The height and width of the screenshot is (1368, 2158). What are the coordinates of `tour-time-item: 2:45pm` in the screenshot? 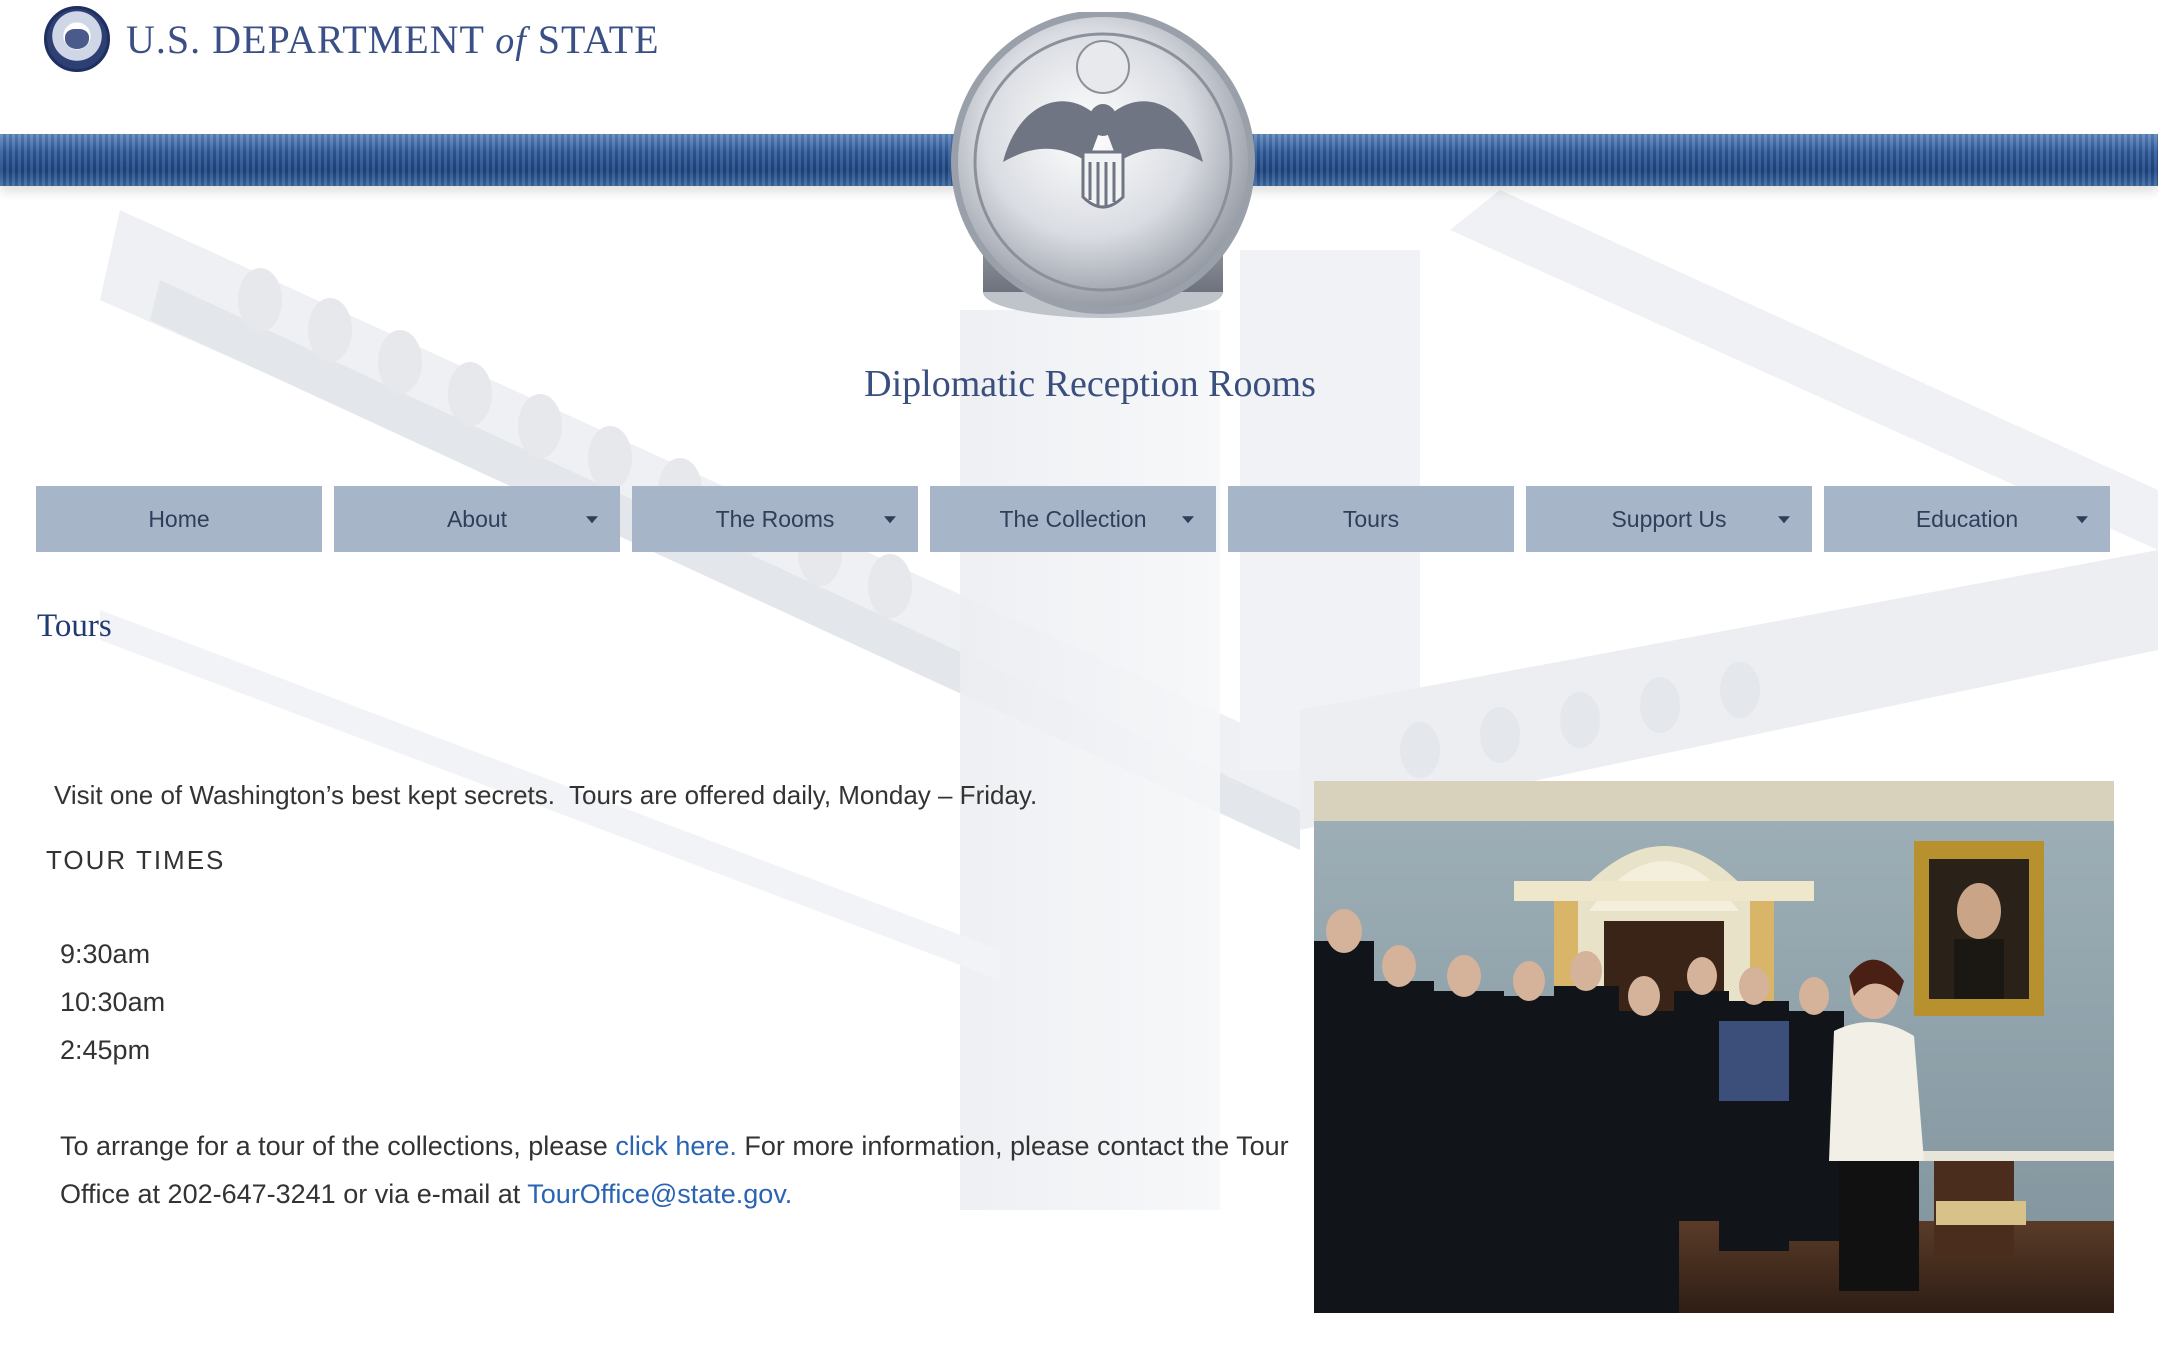 It's located at (105, 1050).